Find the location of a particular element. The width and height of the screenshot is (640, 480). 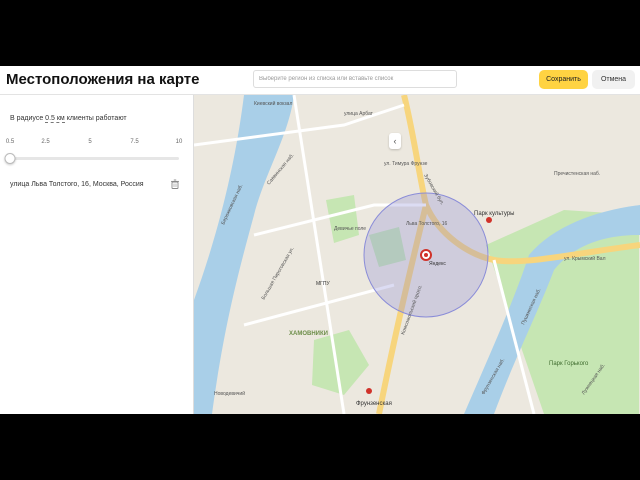

label-bolshaya-pirogovskaya: Большая Пироговская ул. is located at coordinates (278, 273).